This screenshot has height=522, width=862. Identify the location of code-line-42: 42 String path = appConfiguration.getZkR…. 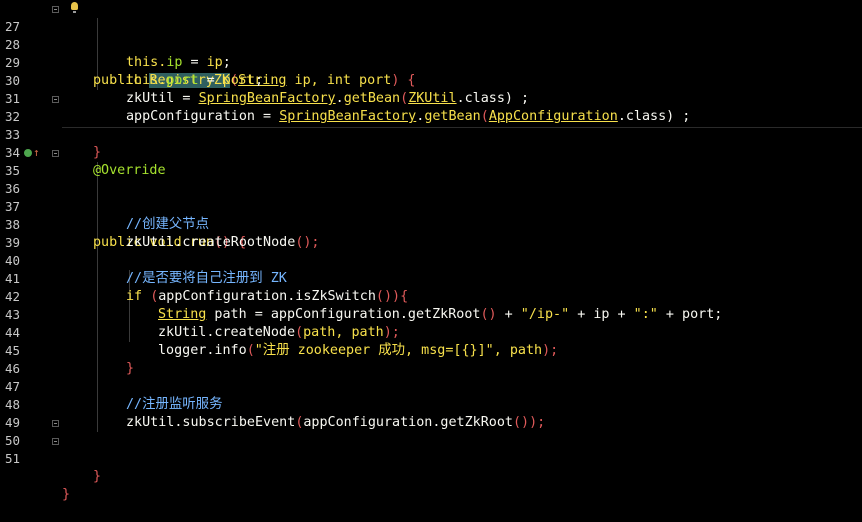
(431, 296).